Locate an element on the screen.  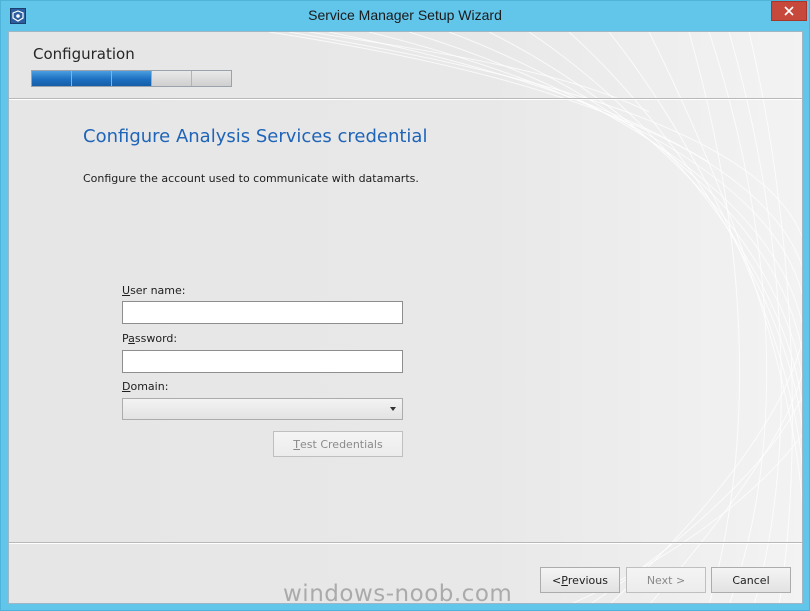
watermark: windows-noob.com is located at coordinates (398, 594).